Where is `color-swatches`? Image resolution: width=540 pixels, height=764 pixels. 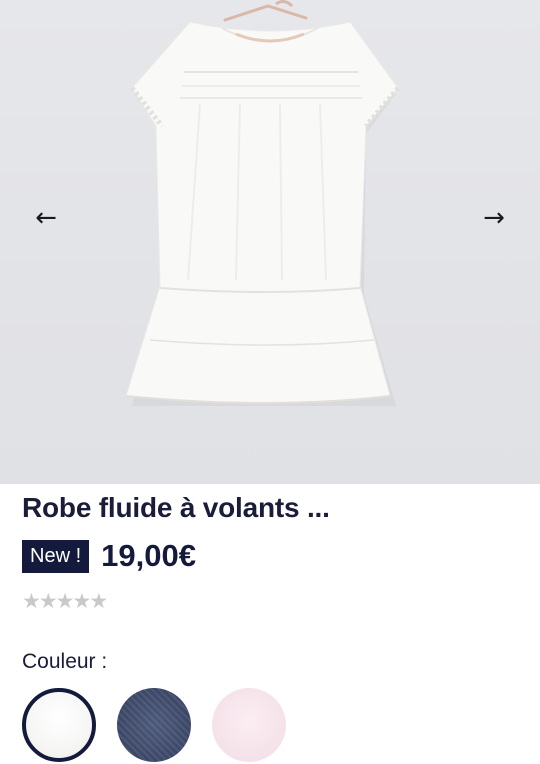
color-swatches is located at coordinates (164, 725).